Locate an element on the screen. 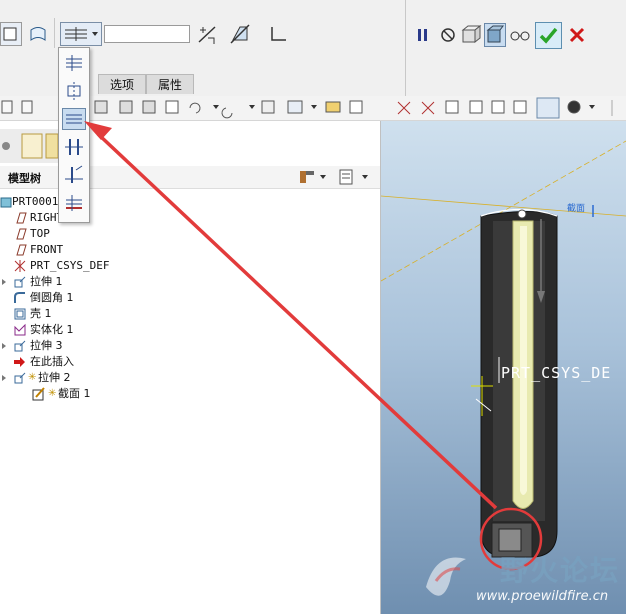 The width and height of the screenshot is (626, 614). no-preview-button is located at coordinates (448, 35).